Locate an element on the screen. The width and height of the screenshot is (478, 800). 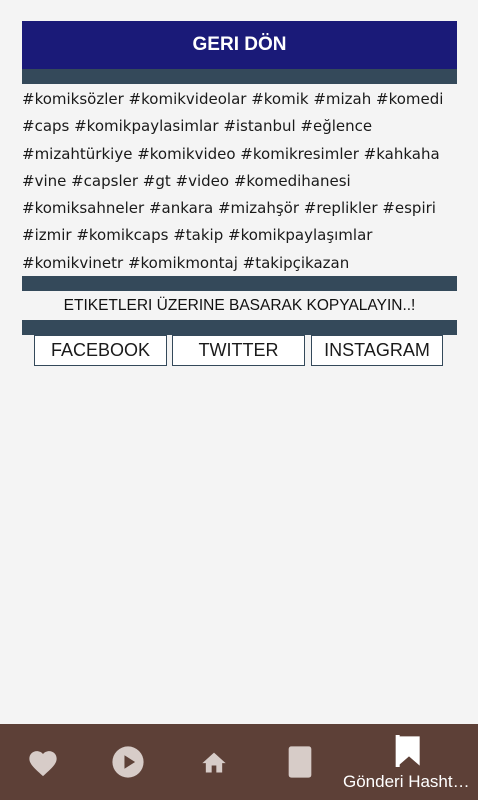
nav-item-videos is located at coordinates (128, 762).